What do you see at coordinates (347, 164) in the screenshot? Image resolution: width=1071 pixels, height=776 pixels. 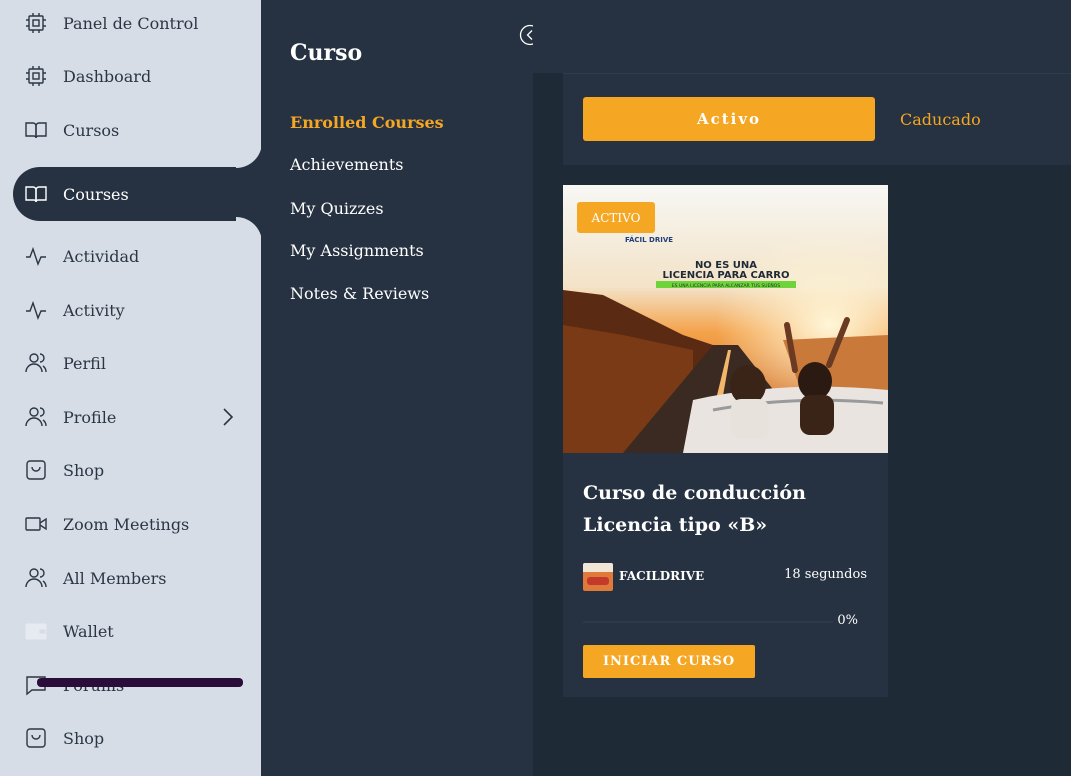 I see `subnav-achievements: Achievements` at bounding box center [347, 164].